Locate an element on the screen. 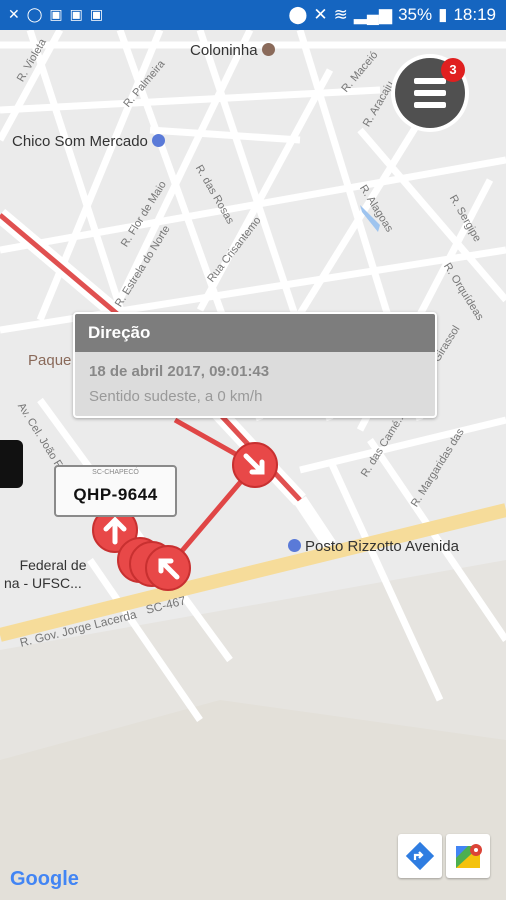  gas-station-icon is located at coordinates (294, 545).